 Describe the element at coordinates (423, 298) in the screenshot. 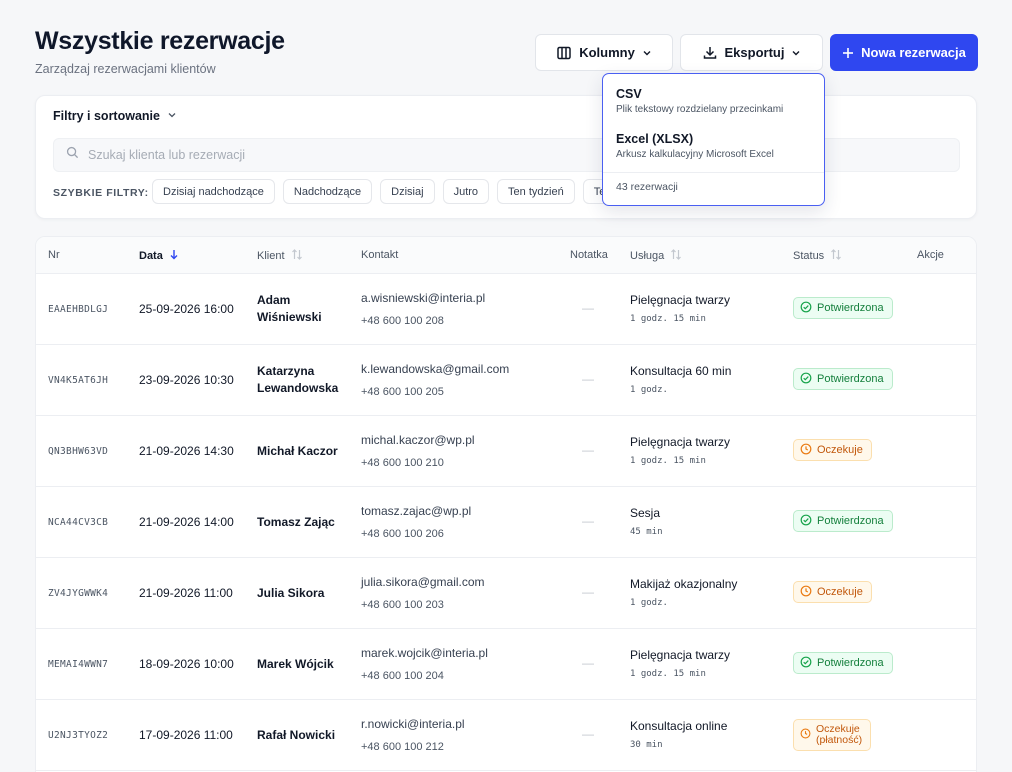

I see `client-email: a.wisniewski@interia.pl` at that location.